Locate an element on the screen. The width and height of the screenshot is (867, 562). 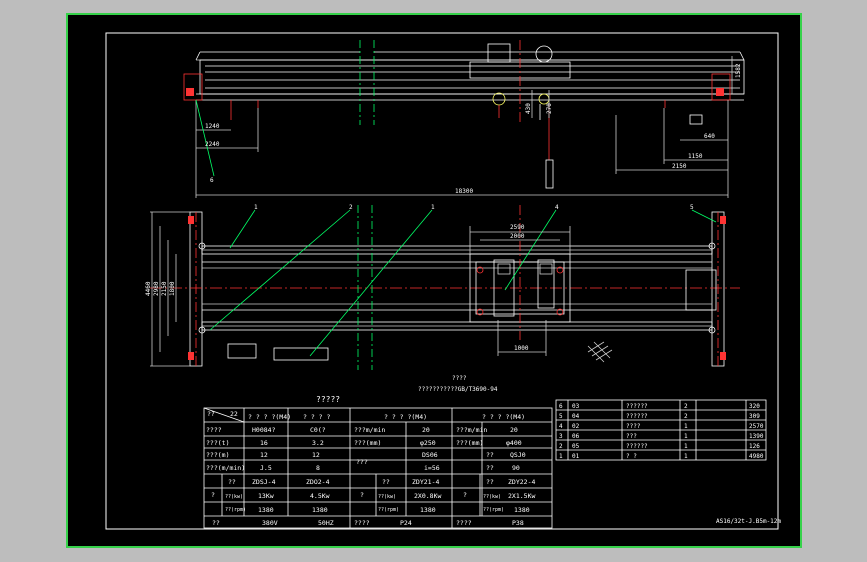
cell: 02 is located at coordinates (576, 426).